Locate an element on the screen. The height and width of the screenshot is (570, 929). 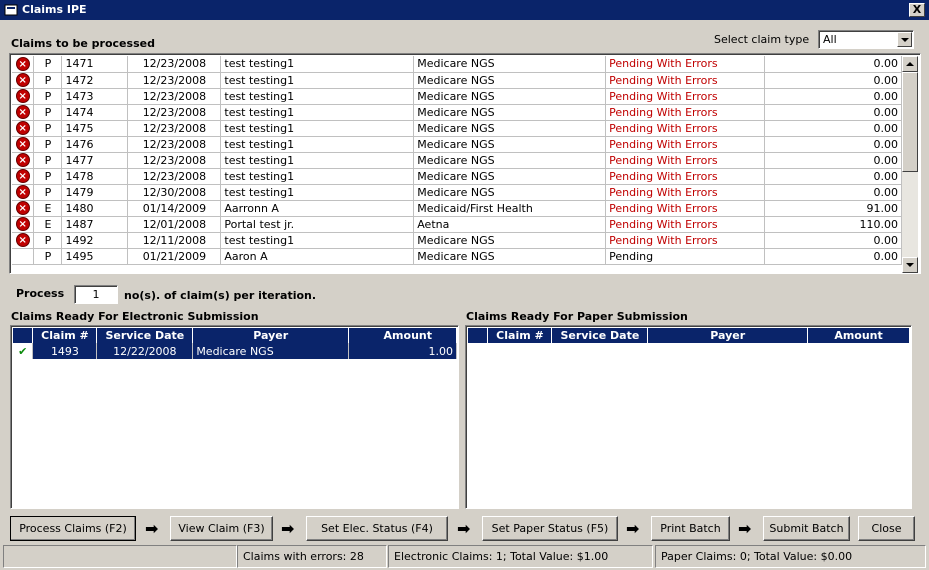
view-claim-button: View Claim (F3) is located at coordinates (221, 528).